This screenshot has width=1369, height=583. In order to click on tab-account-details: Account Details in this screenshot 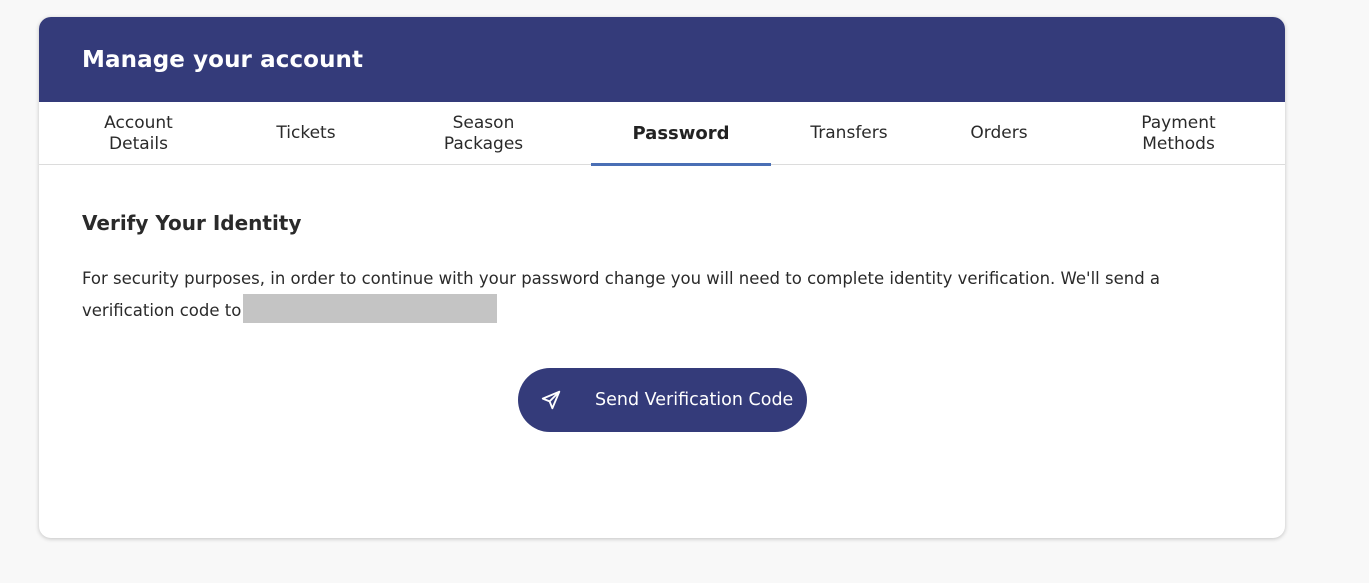, I will do `click(138, 133)`.